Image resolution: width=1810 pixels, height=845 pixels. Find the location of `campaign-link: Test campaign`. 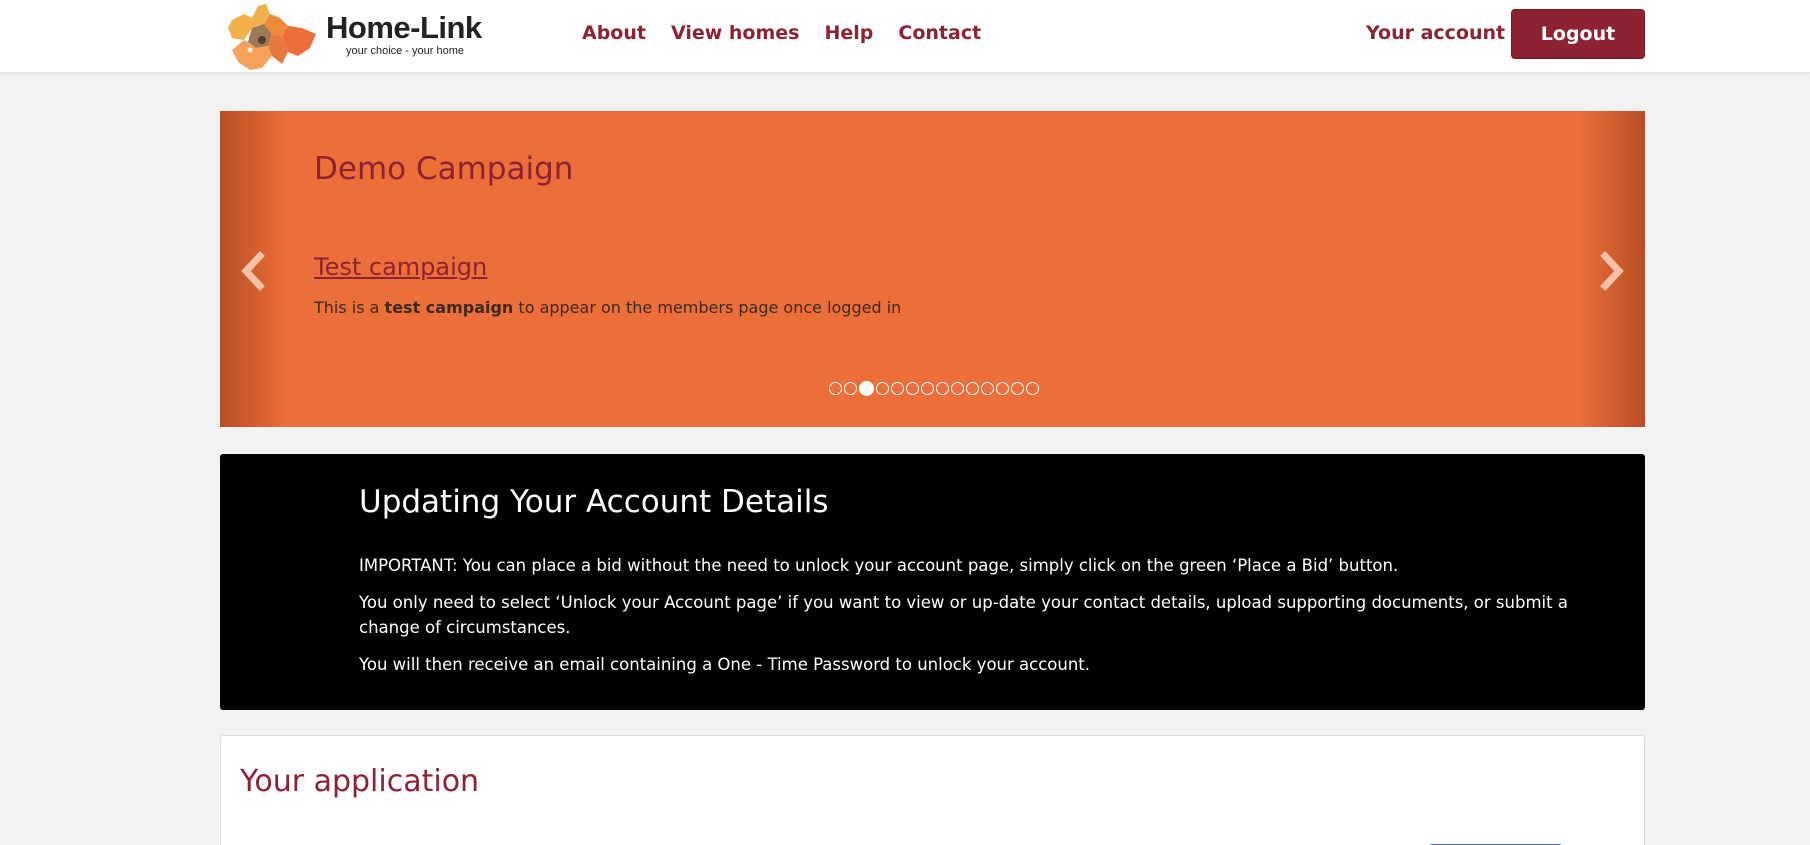

campaign-link: Test campaign is located at coordinates (400, 267).